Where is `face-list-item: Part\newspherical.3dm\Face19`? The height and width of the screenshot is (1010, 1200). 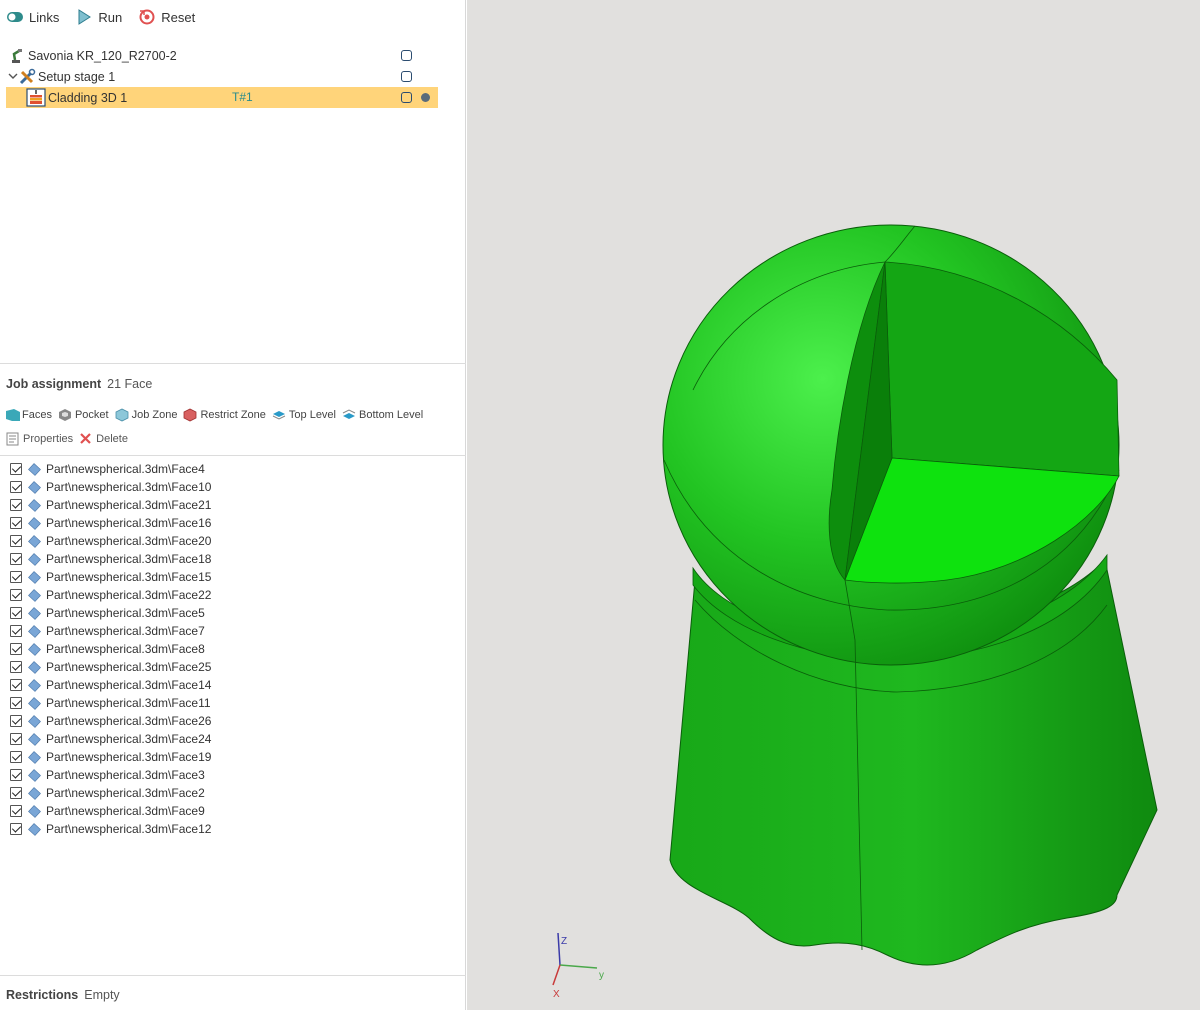 face-list-item: Part\newspherical.3dm\Face19 is located at coordinates (230, 757).